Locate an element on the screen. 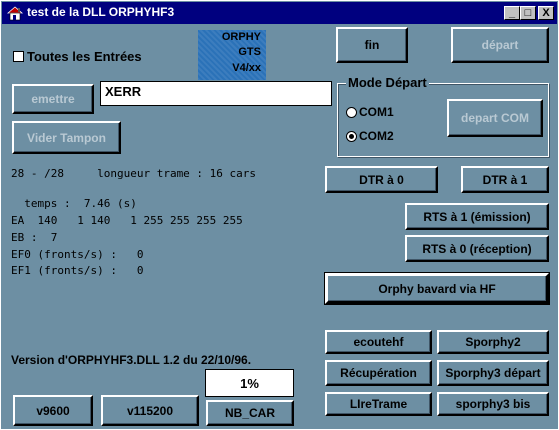  close-button: X is located at coordinates (546, 13).